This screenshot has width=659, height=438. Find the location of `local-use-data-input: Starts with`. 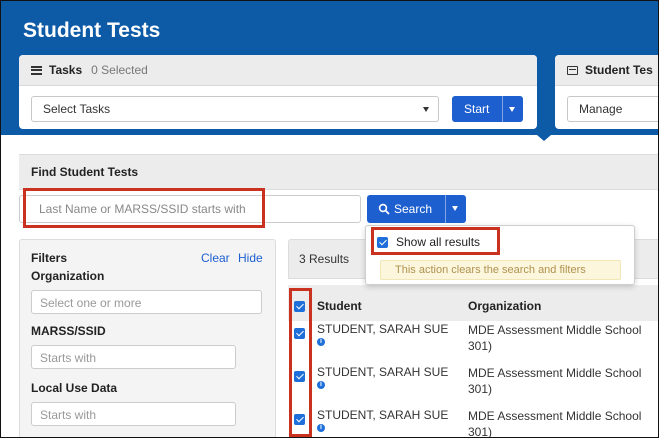

local-use-data-input: Starts with is located at coordinates (133, 414).